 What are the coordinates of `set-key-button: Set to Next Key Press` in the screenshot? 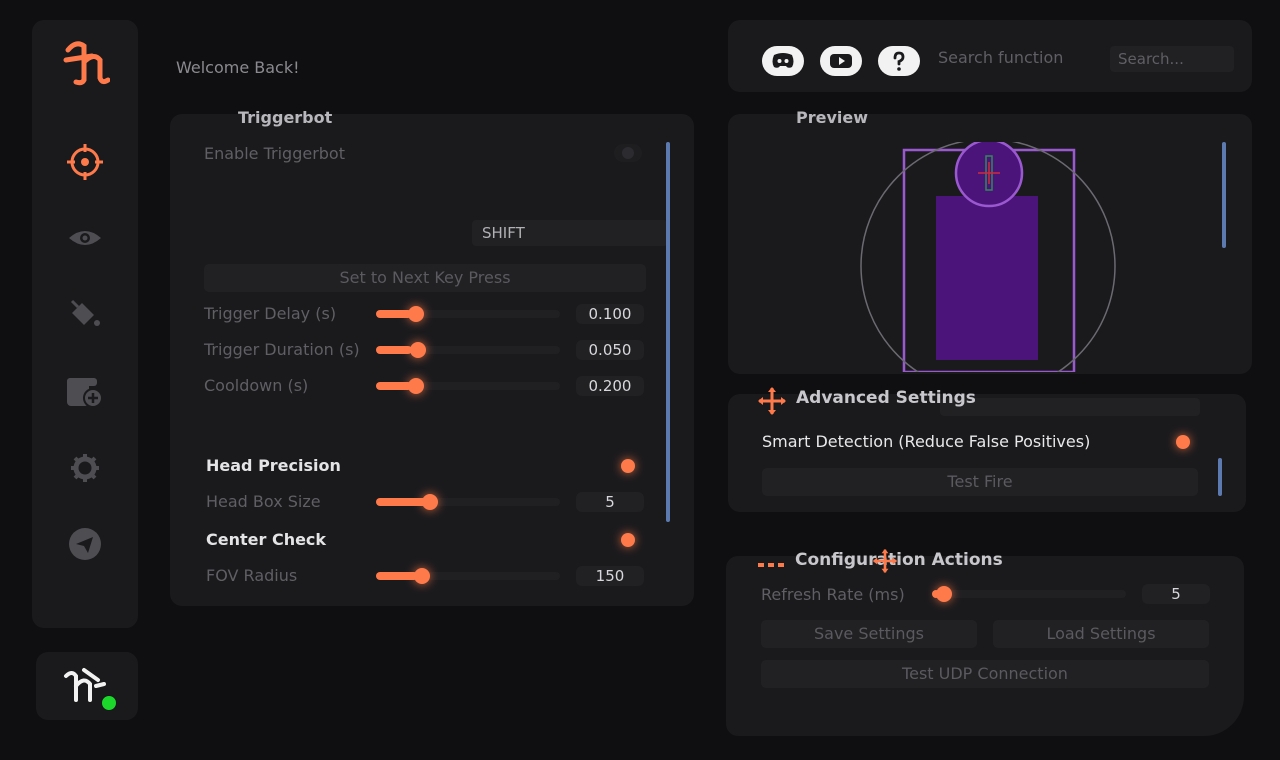 It's located at (425, 278).